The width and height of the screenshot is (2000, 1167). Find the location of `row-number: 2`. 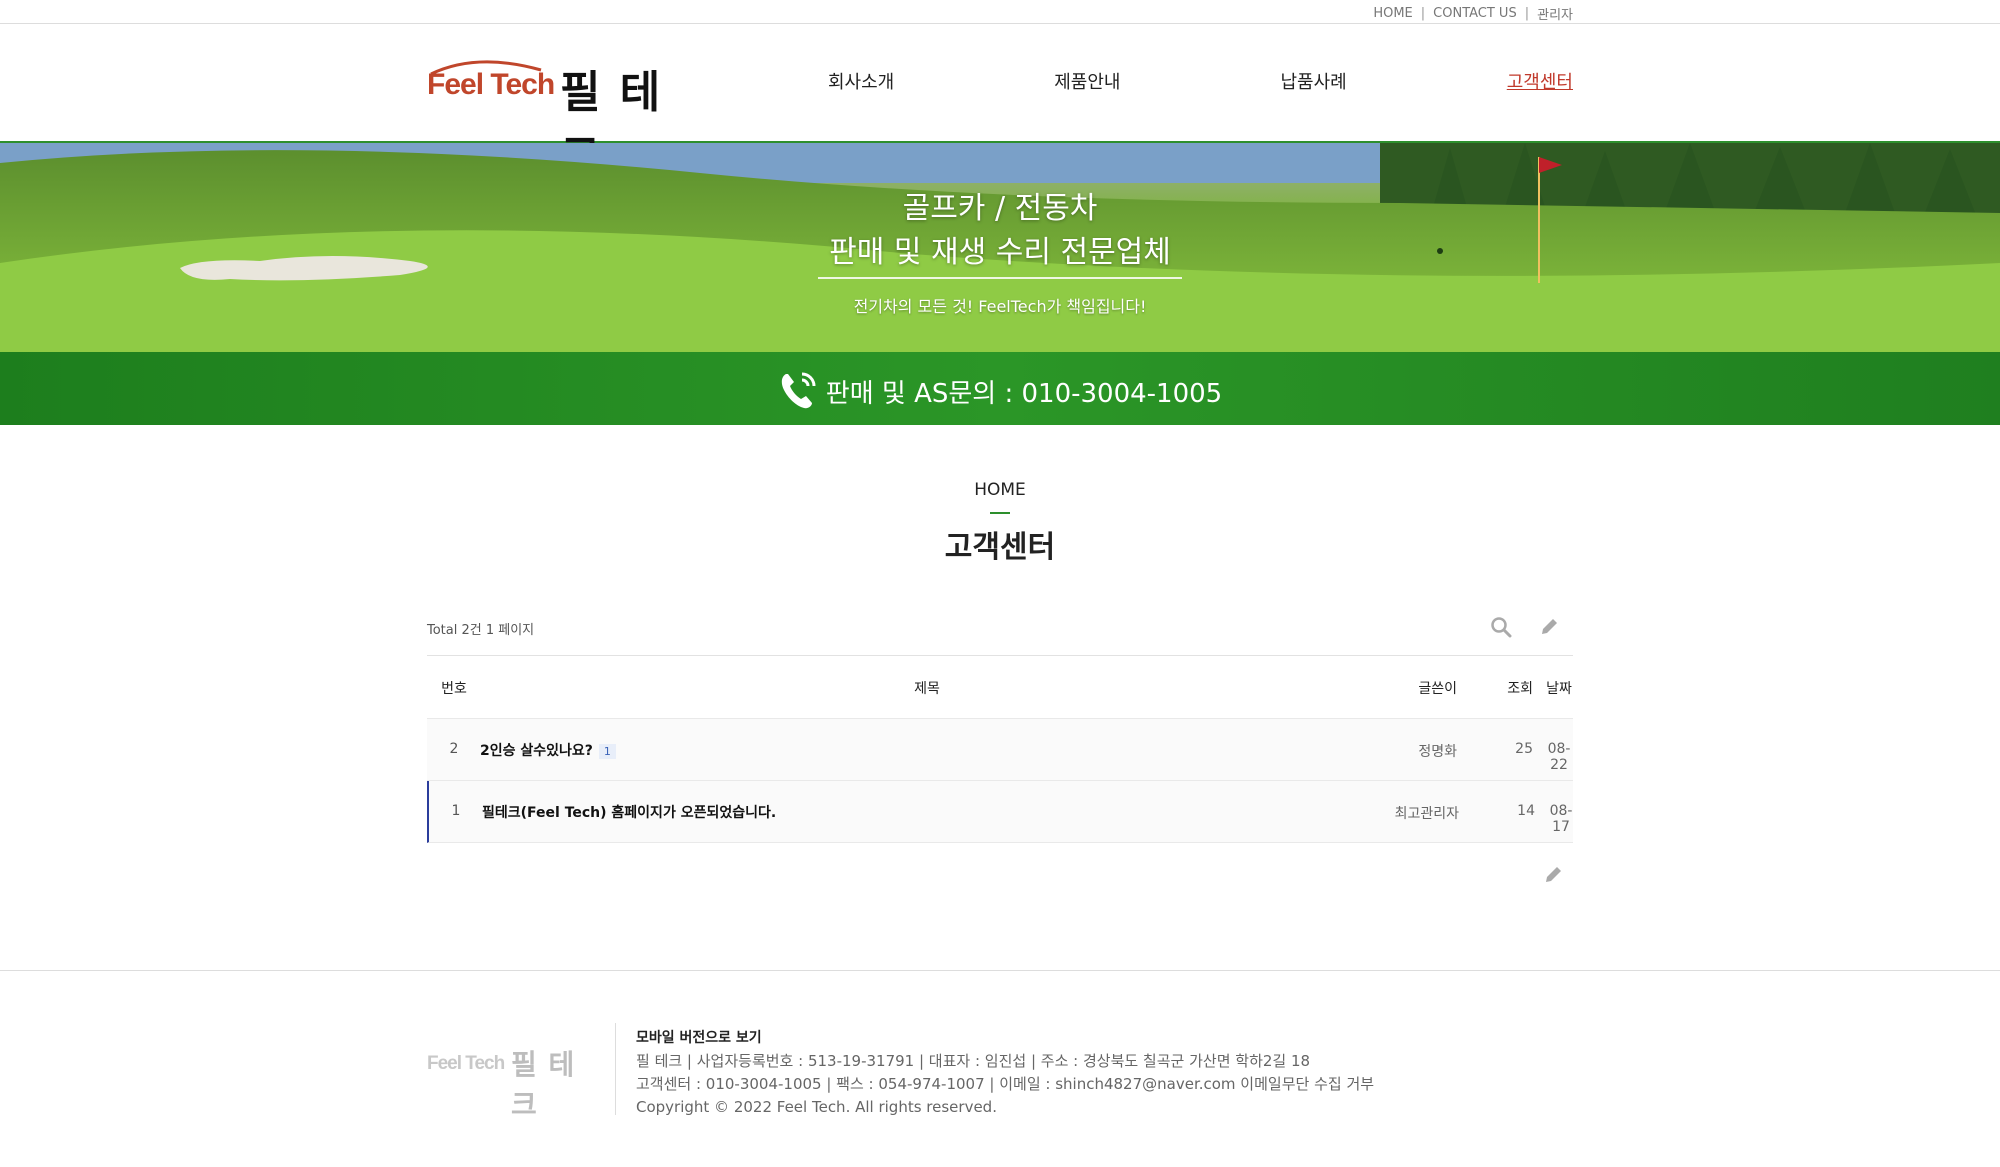

row-number: 2 is located at coordinates (454, 749).